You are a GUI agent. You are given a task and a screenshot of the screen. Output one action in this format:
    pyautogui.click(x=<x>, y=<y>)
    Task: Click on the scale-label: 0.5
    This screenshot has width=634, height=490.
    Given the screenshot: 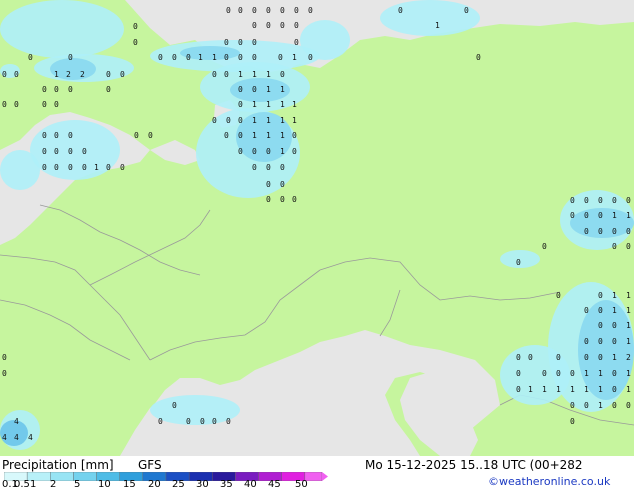 What is the action you would take?
    pyautogui.click(x=22, y=484)
    